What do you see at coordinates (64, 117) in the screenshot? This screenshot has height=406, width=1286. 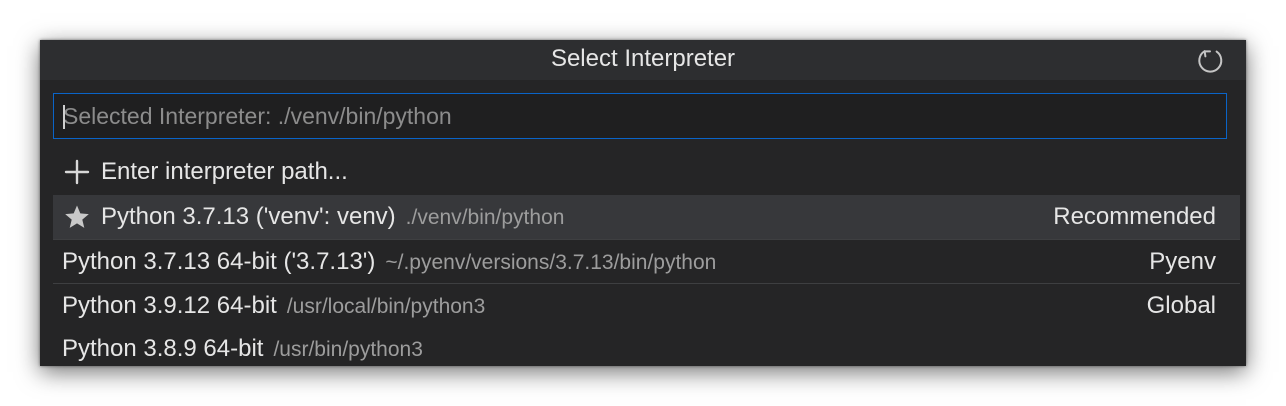 I see `text-caret` at bounding box center [64, 117].